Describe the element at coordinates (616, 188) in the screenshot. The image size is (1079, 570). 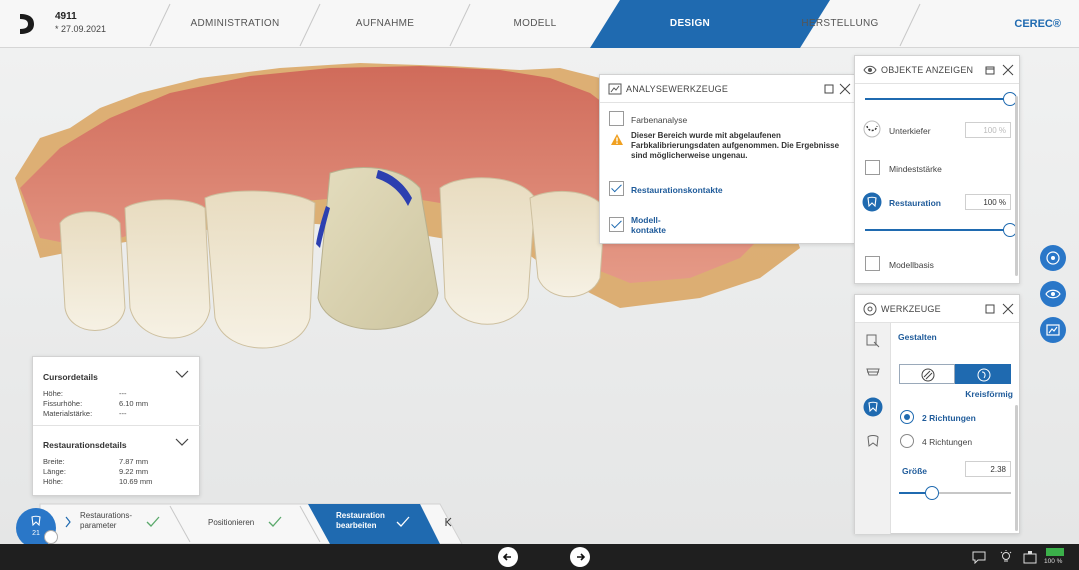
I see `restoration-contacts-checkbox` at that location.